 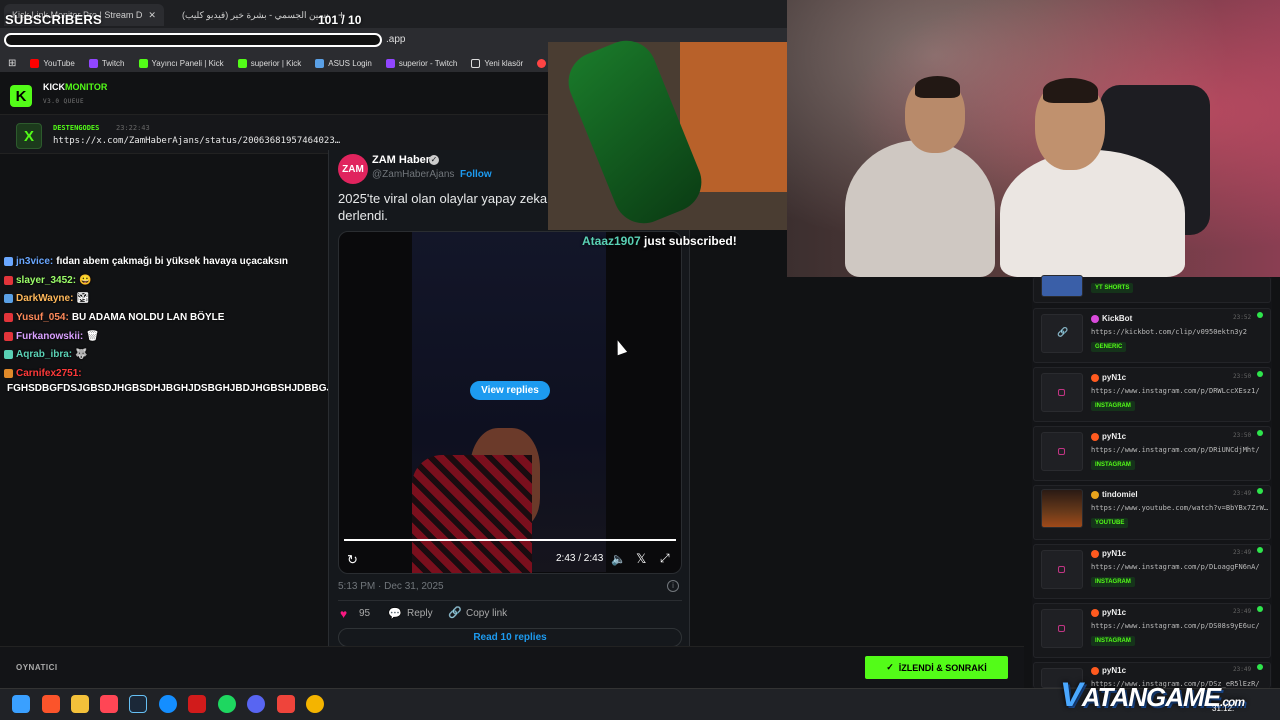 What do you see at coordinates (21, 96) in the screenshot?
I see `kick-logo-icon: K` at bounding box center [21, 96].